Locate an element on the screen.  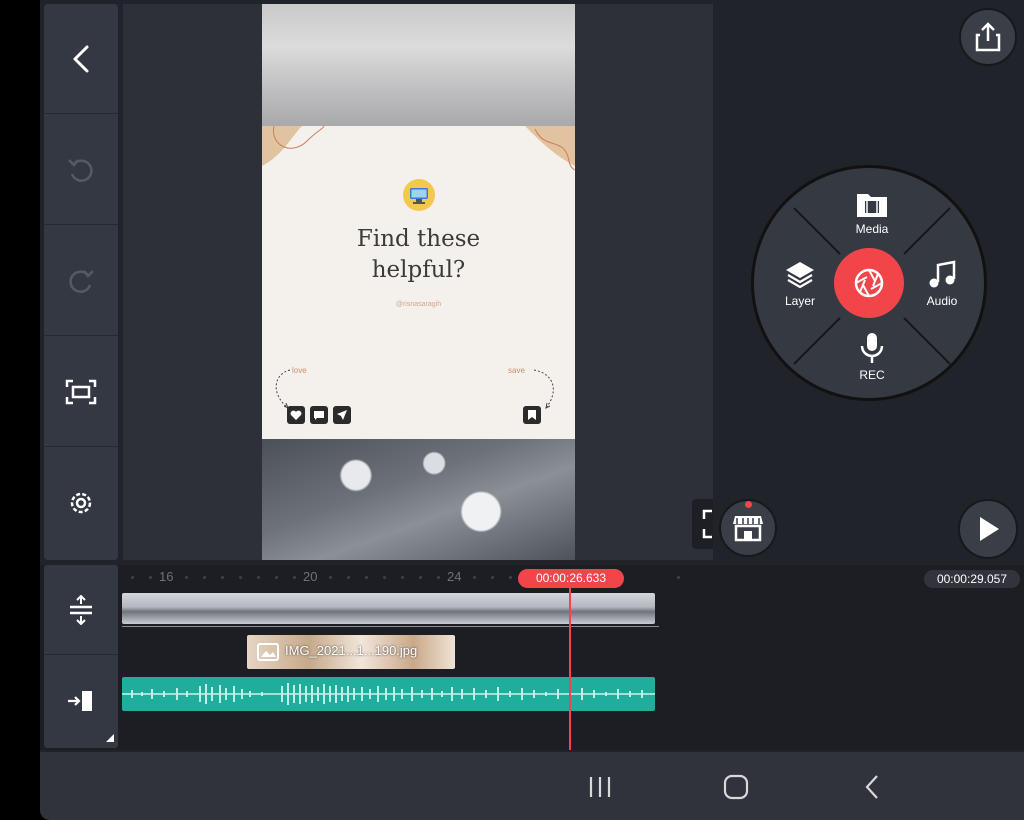
share-icon is located at coordinates (988, 37).